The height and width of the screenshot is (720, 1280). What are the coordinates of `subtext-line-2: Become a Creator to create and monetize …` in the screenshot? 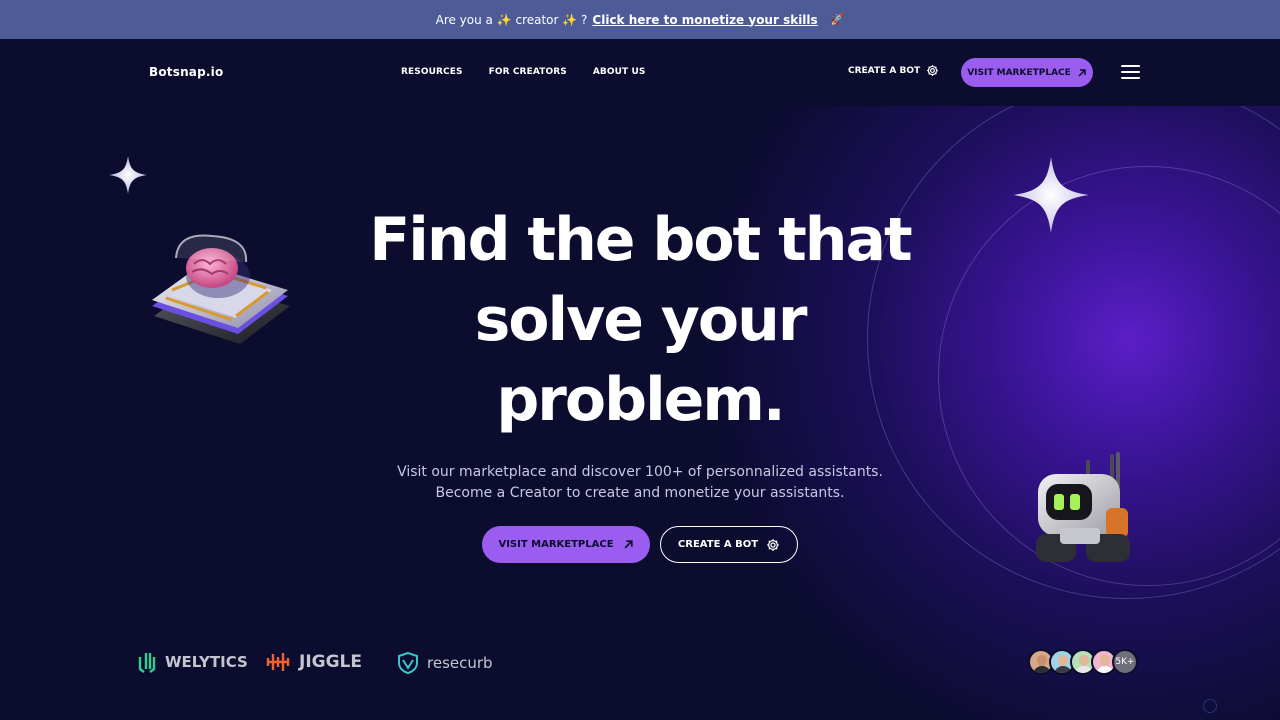 It's located at (640, 493).